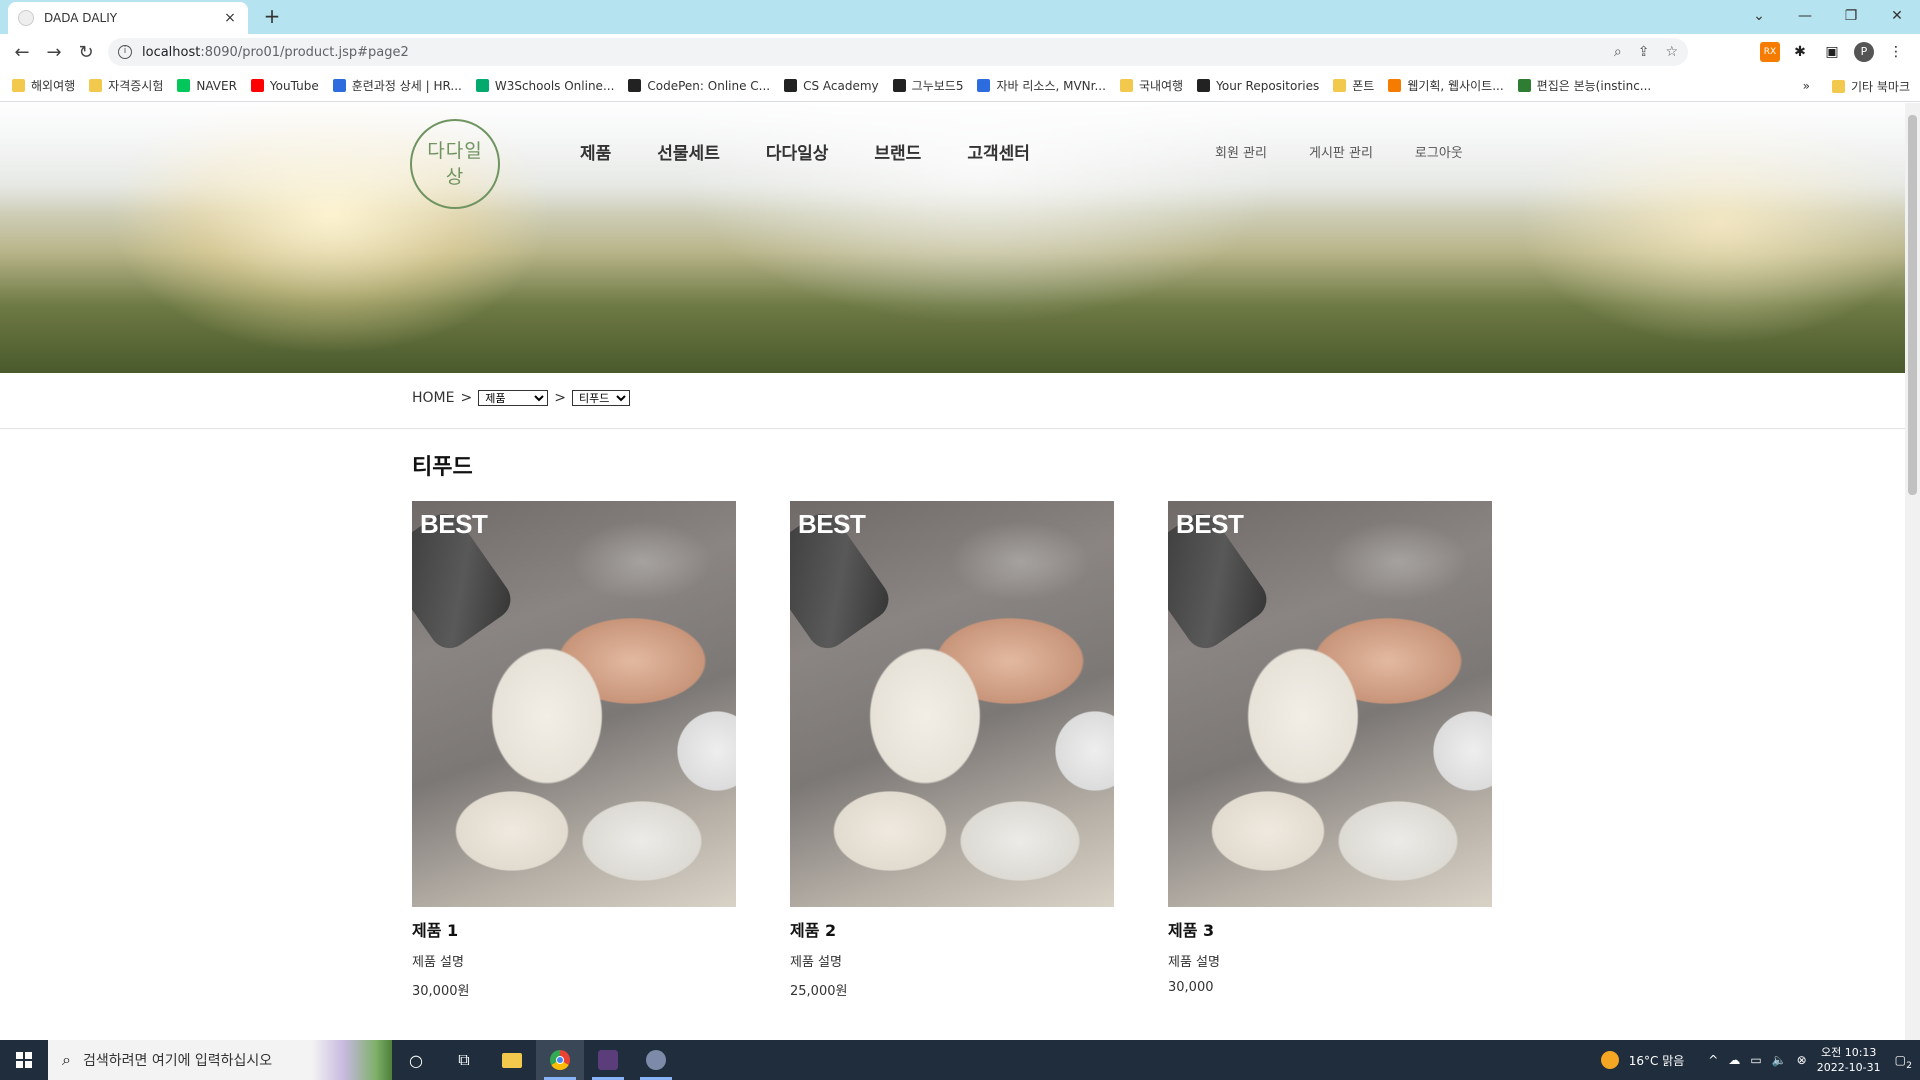 This screenshot has width=1920, height=1080. Describe the element at coordinates (1194, 962) in the screenshot. I see `product-description: 제품 설명` at that location.